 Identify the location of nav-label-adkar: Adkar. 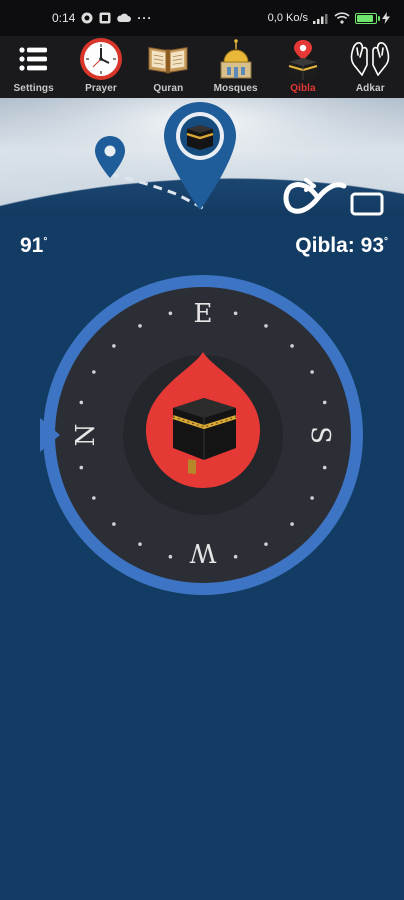
(370, 88).